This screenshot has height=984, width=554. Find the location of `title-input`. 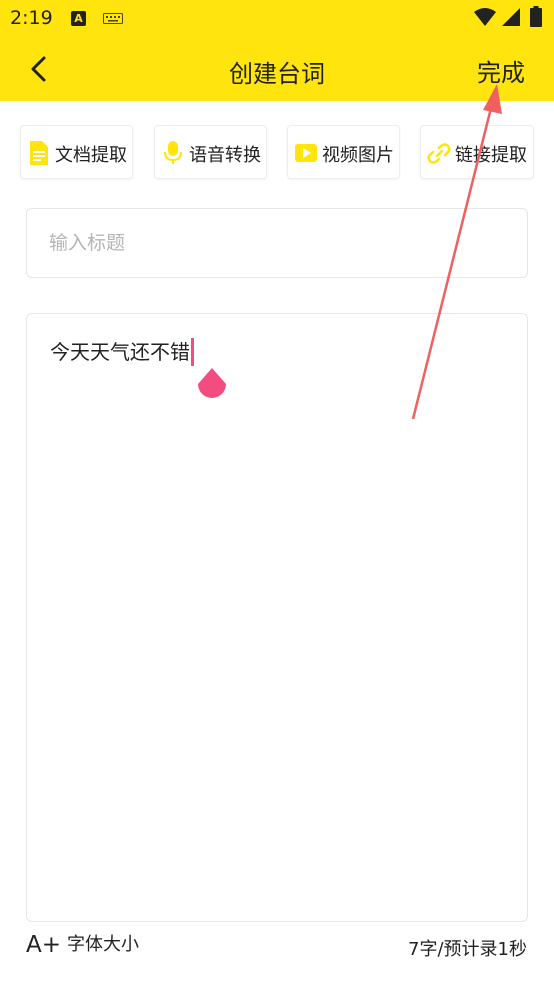

title-input is located at coordinates (277, 243).